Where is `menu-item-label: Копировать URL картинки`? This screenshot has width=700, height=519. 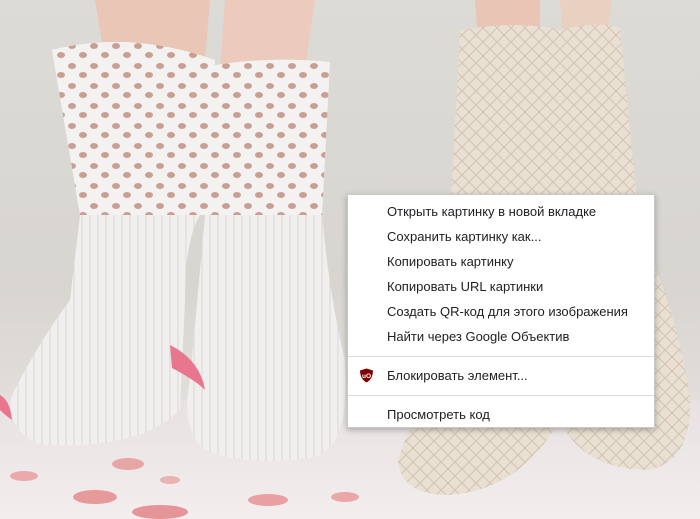
menu-item-label: Копировать URL картинки is located at coordinates (465, 286).